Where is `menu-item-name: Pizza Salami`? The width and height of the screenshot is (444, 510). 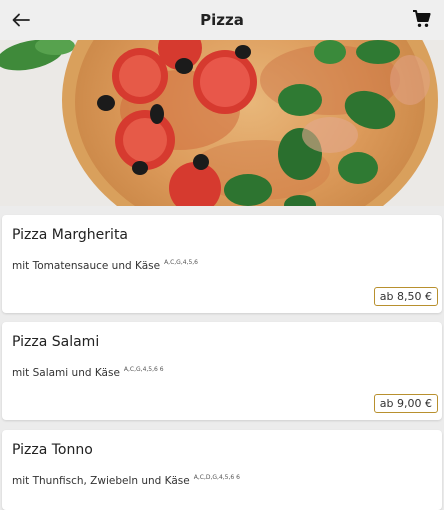
menu-item-name: Pizza Salami is located at coordinates (56, 342).